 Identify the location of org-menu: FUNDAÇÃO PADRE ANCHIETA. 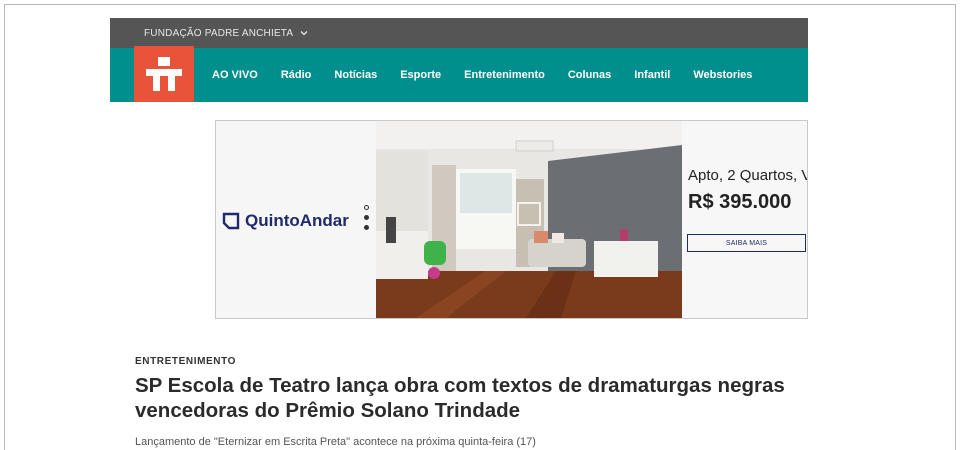
(226, 33).